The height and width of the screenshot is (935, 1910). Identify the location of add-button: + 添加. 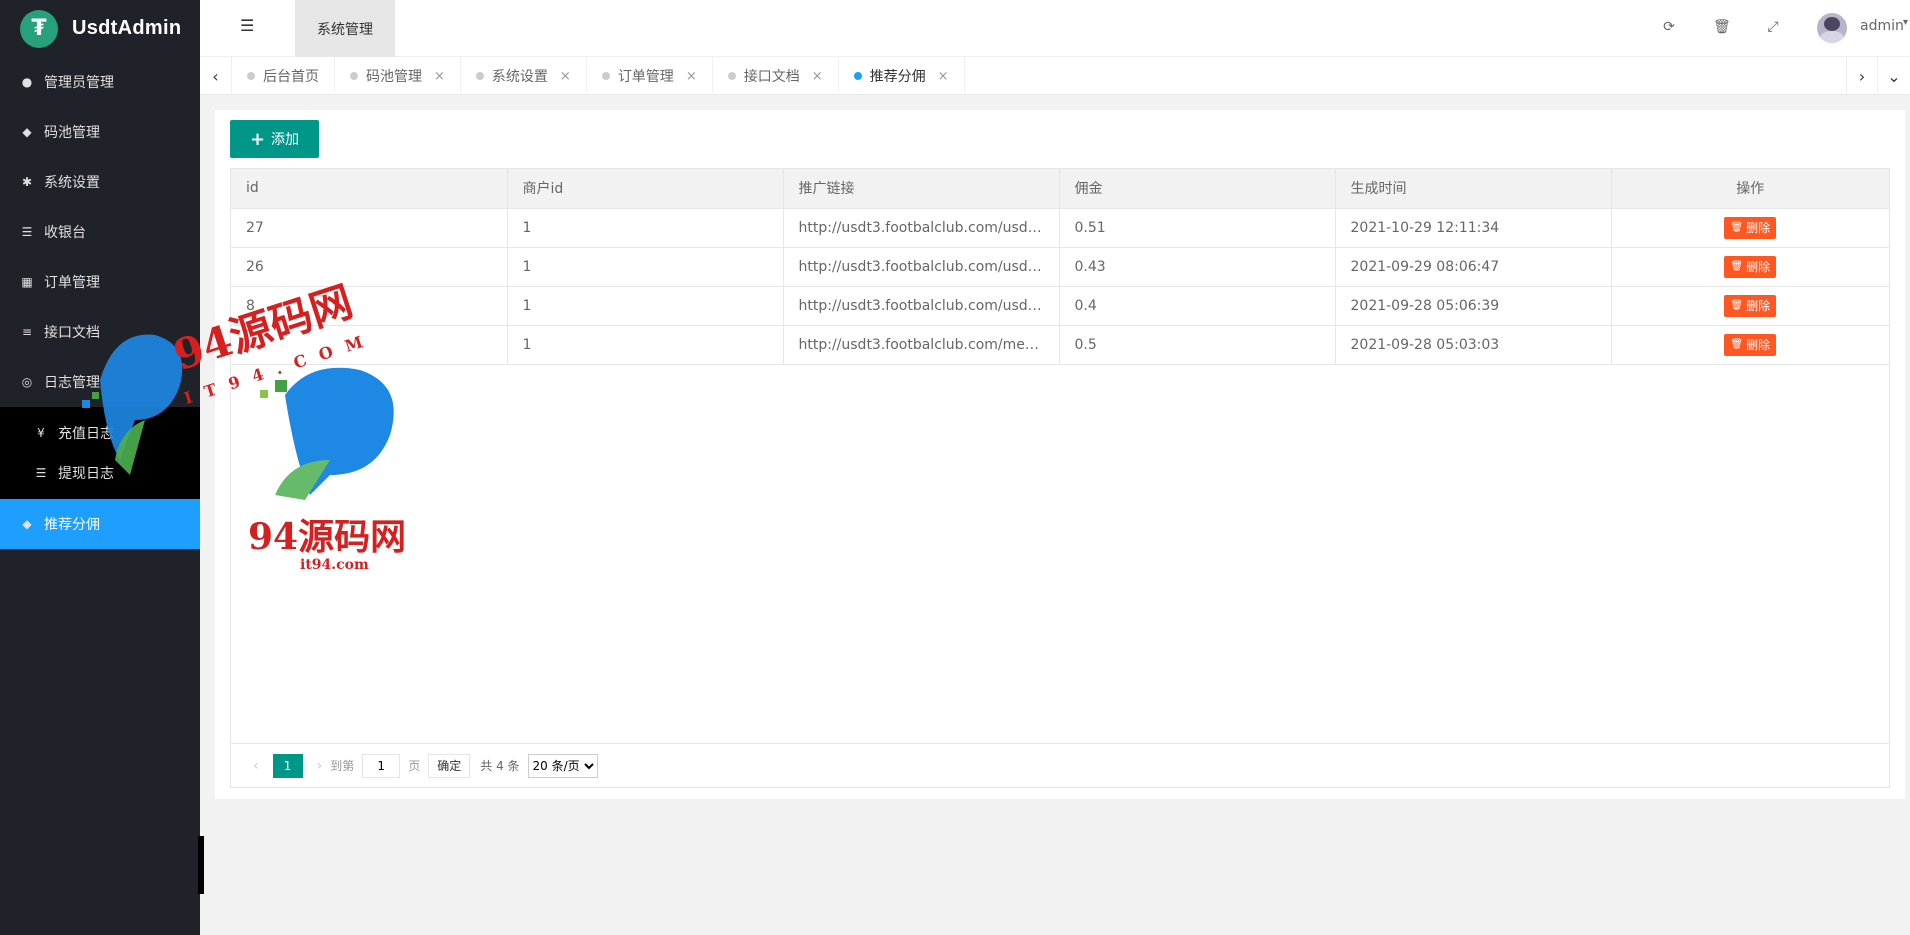
(274, 139).